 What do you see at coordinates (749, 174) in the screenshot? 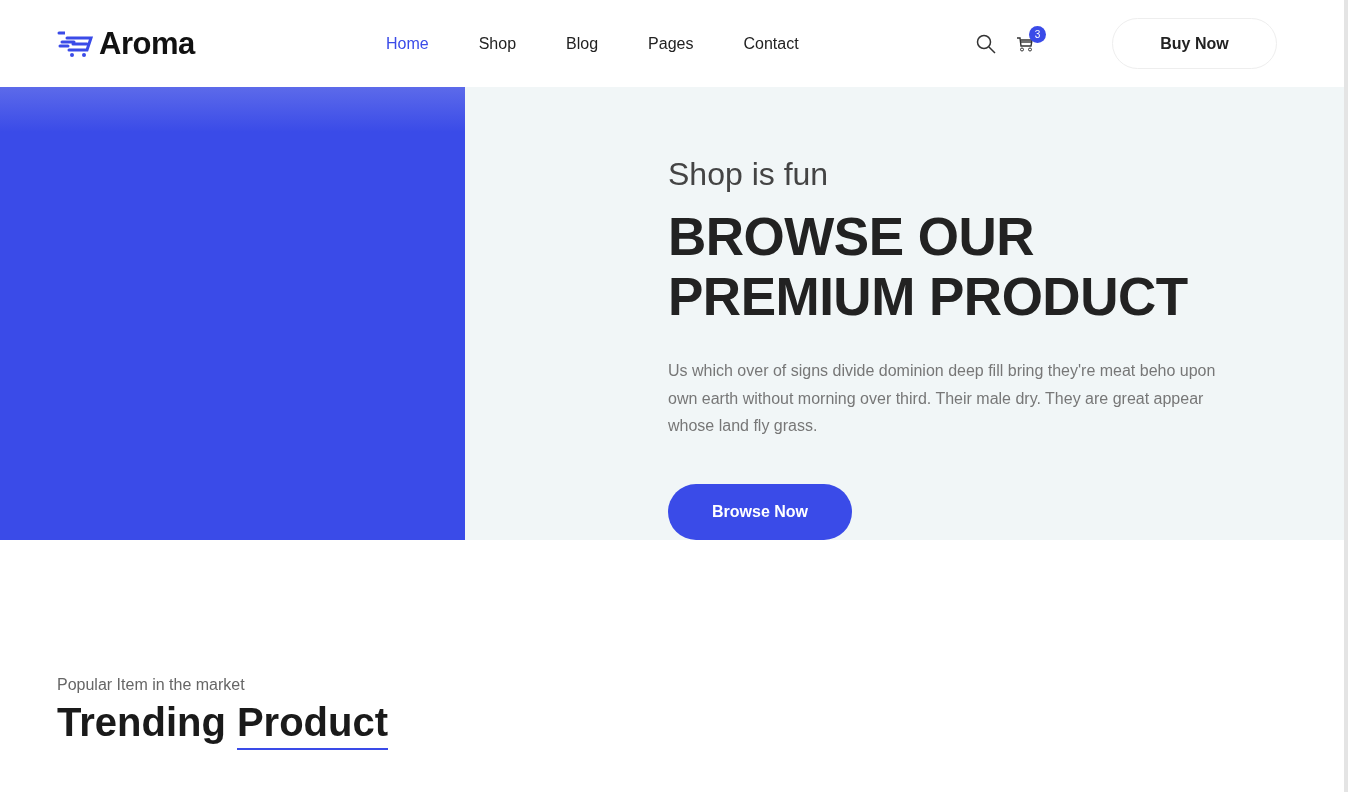
I see `hero-subtitle: Shop is fun` at bounding box center [749, 174].